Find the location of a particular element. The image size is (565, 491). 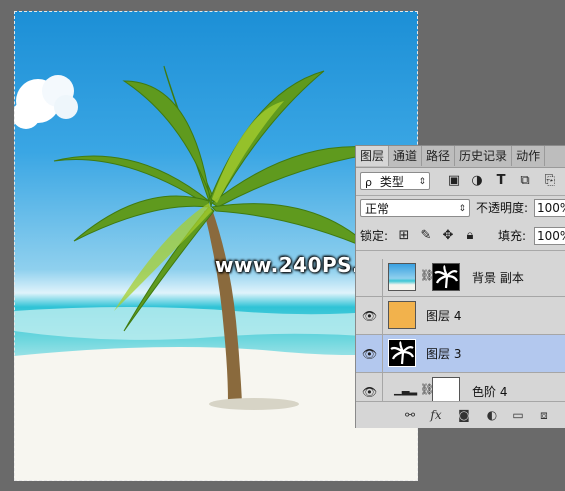

tab-actions: 动作 is located at coordinates (529, 156).